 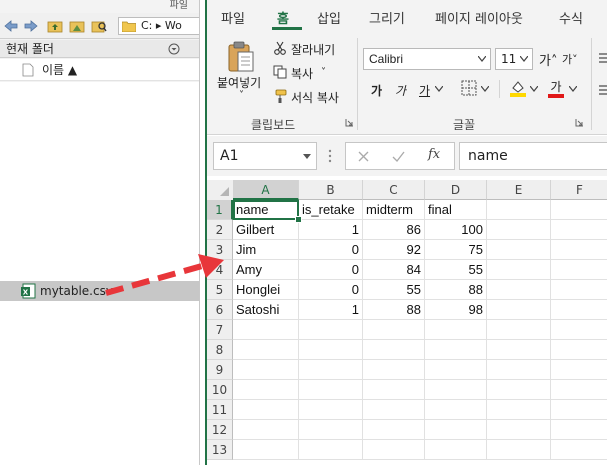 What do you see at coordinates (239, 82) in the screenshot?
I see `paste-button: 붙여넣기` at bounding box center [239, 82].